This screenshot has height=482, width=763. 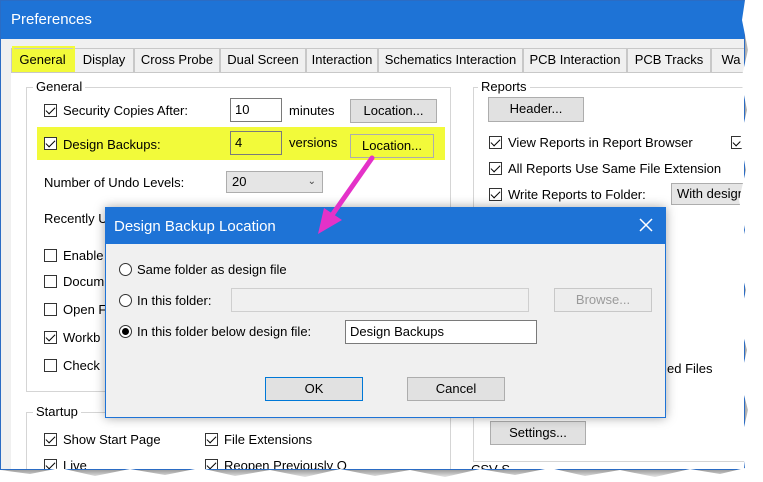 I want to click on dialog-title: Design Backup Location, so click(x=195, y=226).